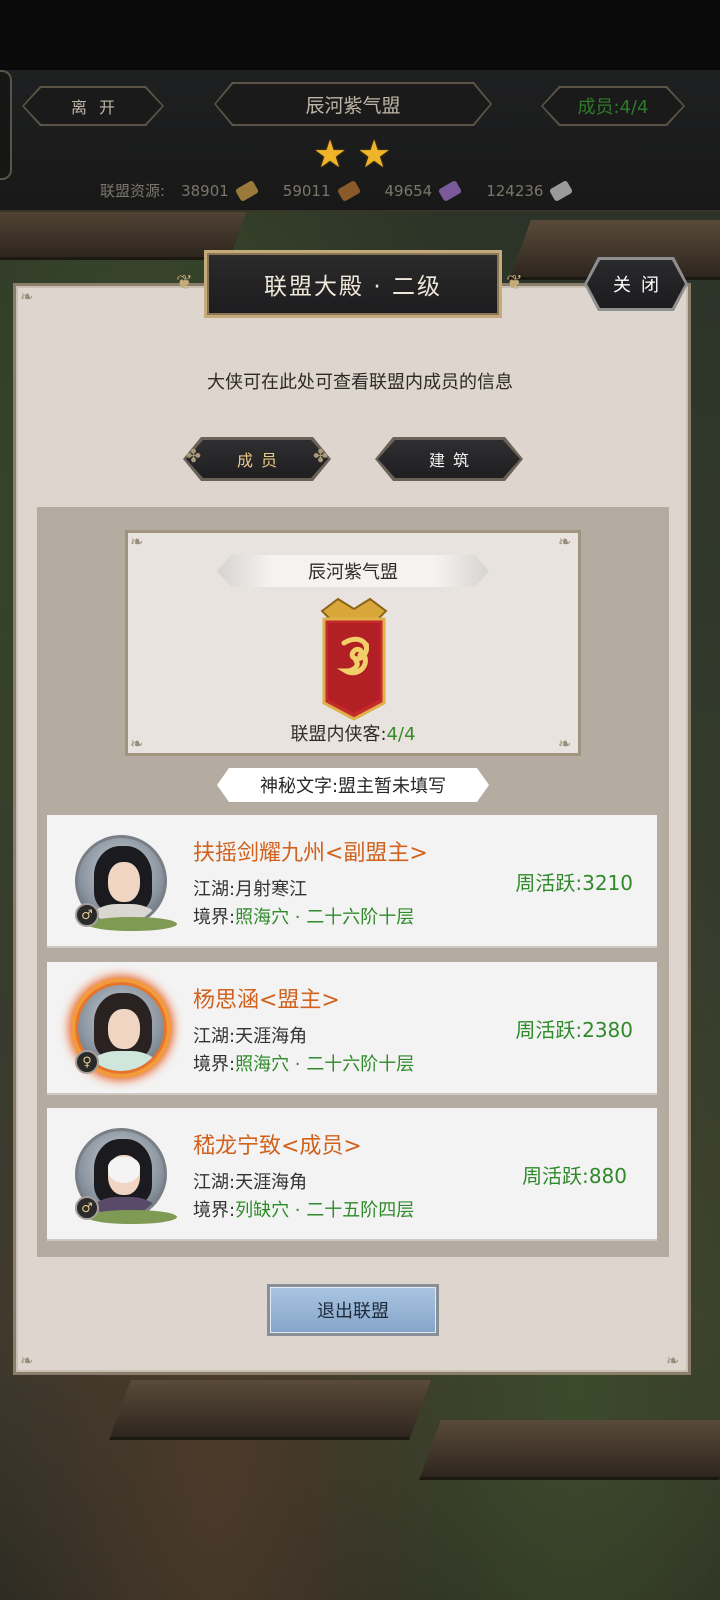  I want to click on resource-item: 38901, so click(220, 190).